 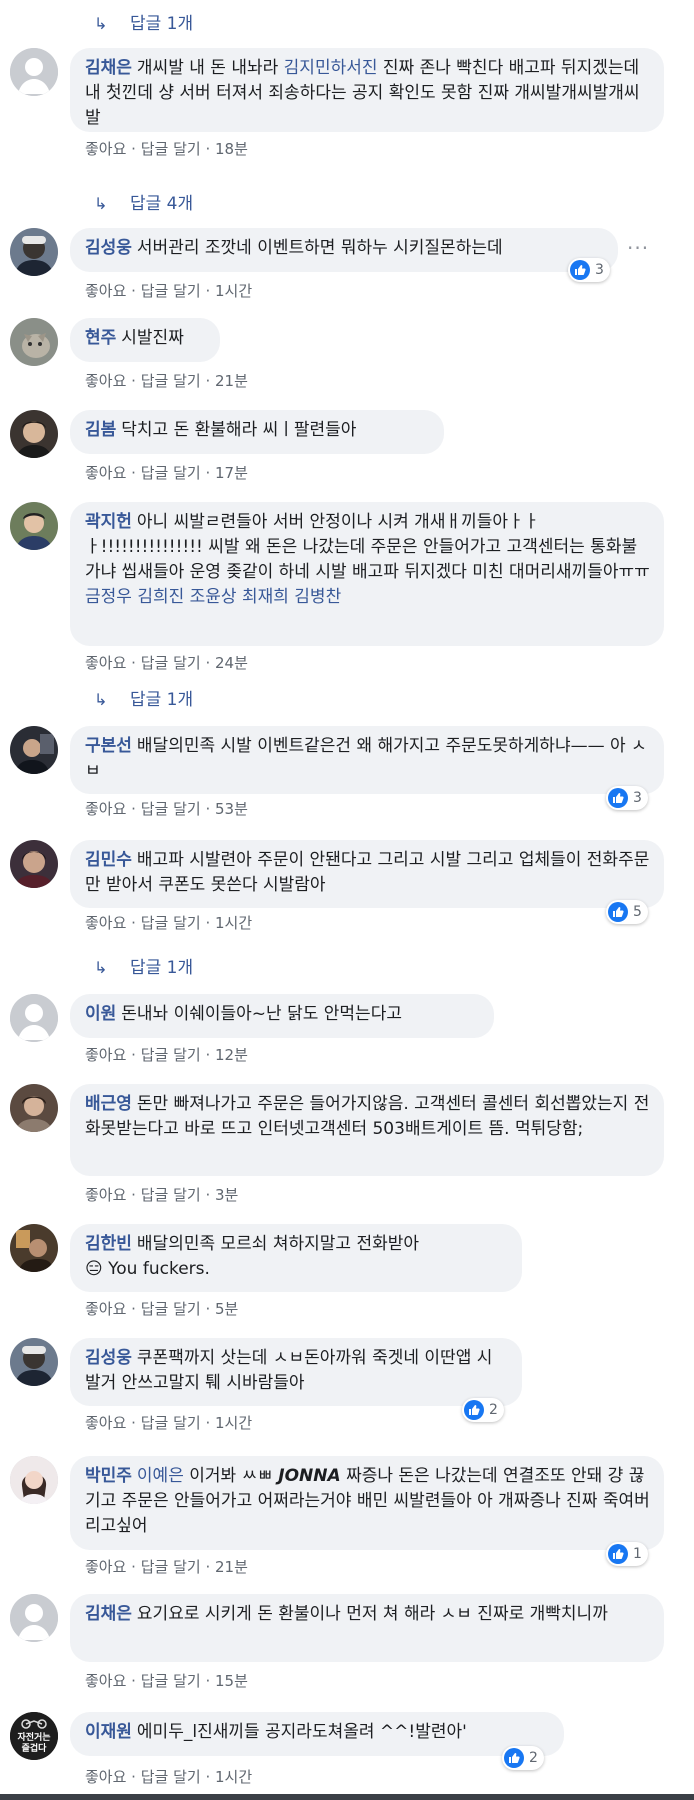 I want to click on comment-time: 5분, so click(x=226, y=1309).